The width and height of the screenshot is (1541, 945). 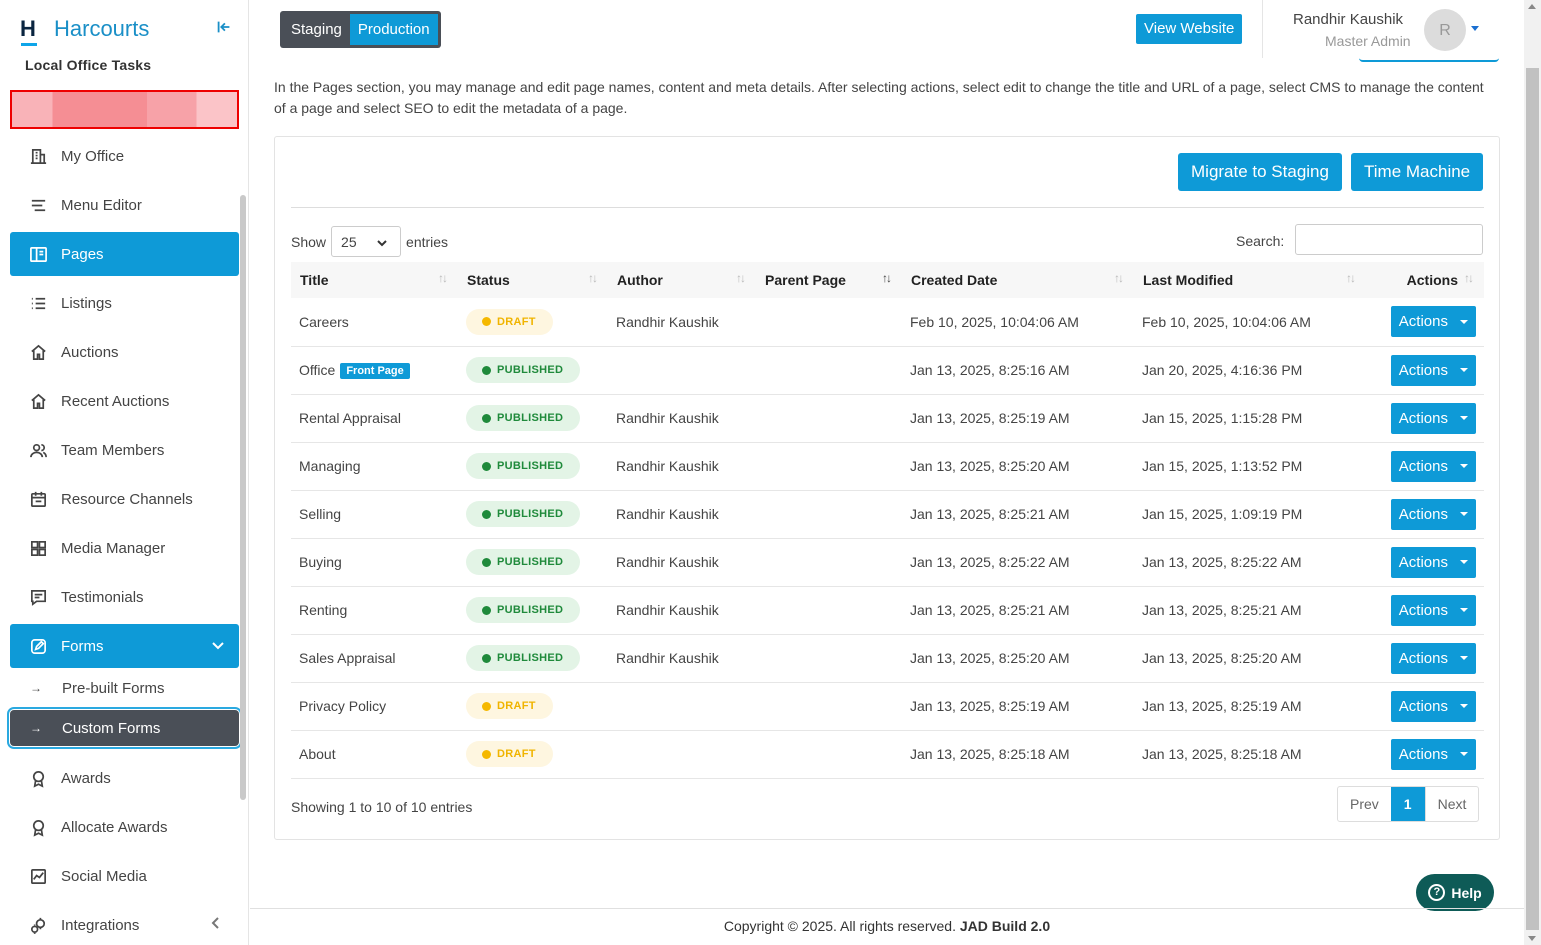 What do you see at coordinates (320, 514) in the screenshot?
I see `cell-title-text: Selling` at bounding box center [320, 514].